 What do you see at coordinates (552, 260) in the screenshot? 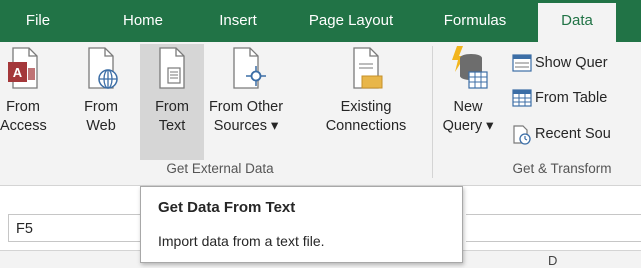
I see `column-header-d: D` at bounding box center [552, 260].